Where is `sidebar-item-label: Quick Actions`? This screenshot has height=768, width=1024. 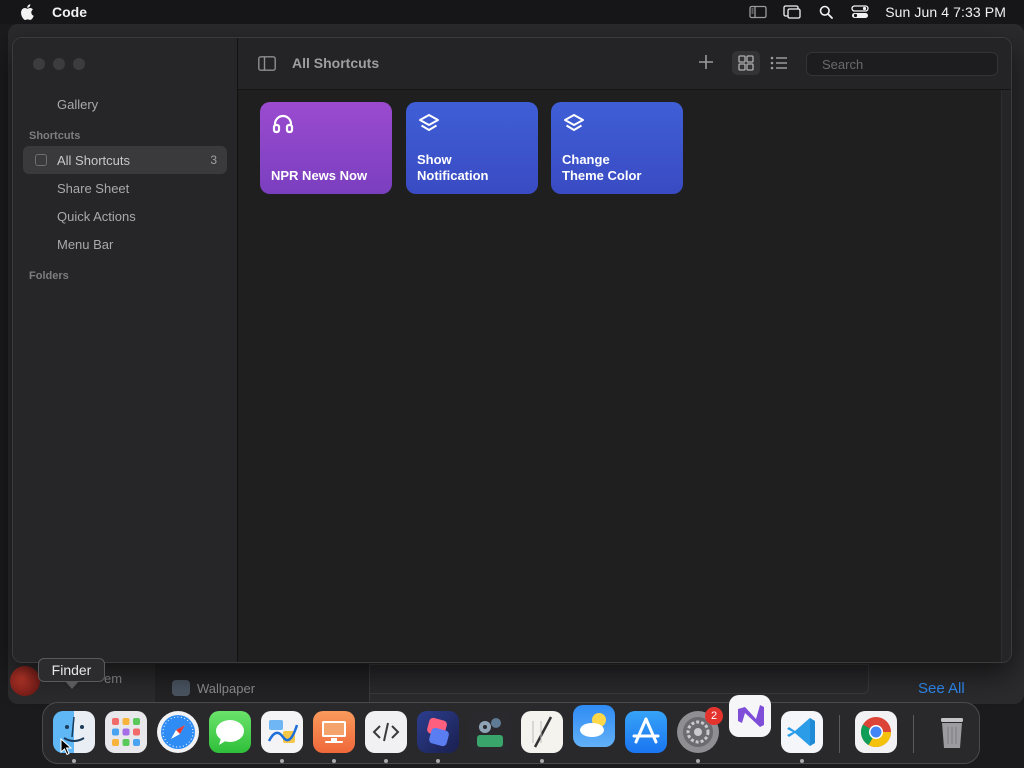
sidebar-item-label: Quick Actions is located at coordinates (96, 216).